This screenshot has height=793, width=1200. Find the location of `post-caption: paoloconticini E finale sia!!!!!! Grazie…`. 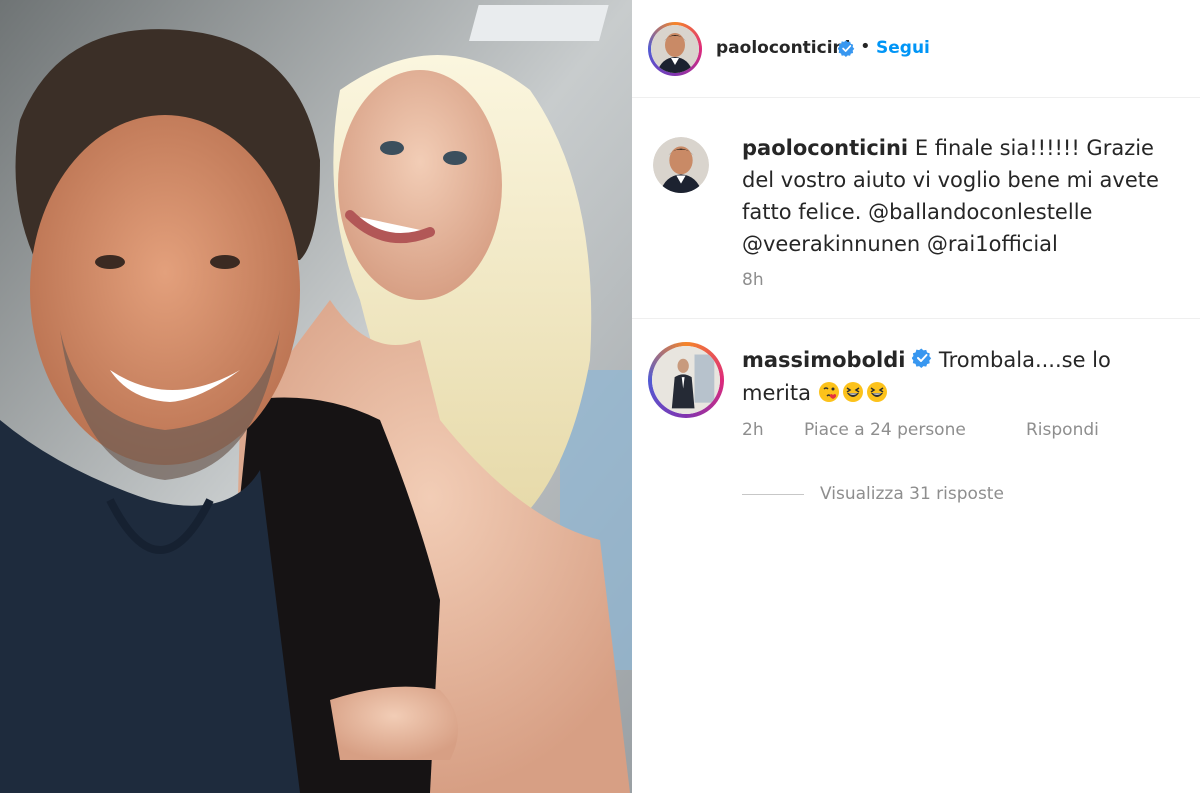

post-caption: paoloconticini E finale sia!!!!!! Grazie… is located at coordinates (962, 211).